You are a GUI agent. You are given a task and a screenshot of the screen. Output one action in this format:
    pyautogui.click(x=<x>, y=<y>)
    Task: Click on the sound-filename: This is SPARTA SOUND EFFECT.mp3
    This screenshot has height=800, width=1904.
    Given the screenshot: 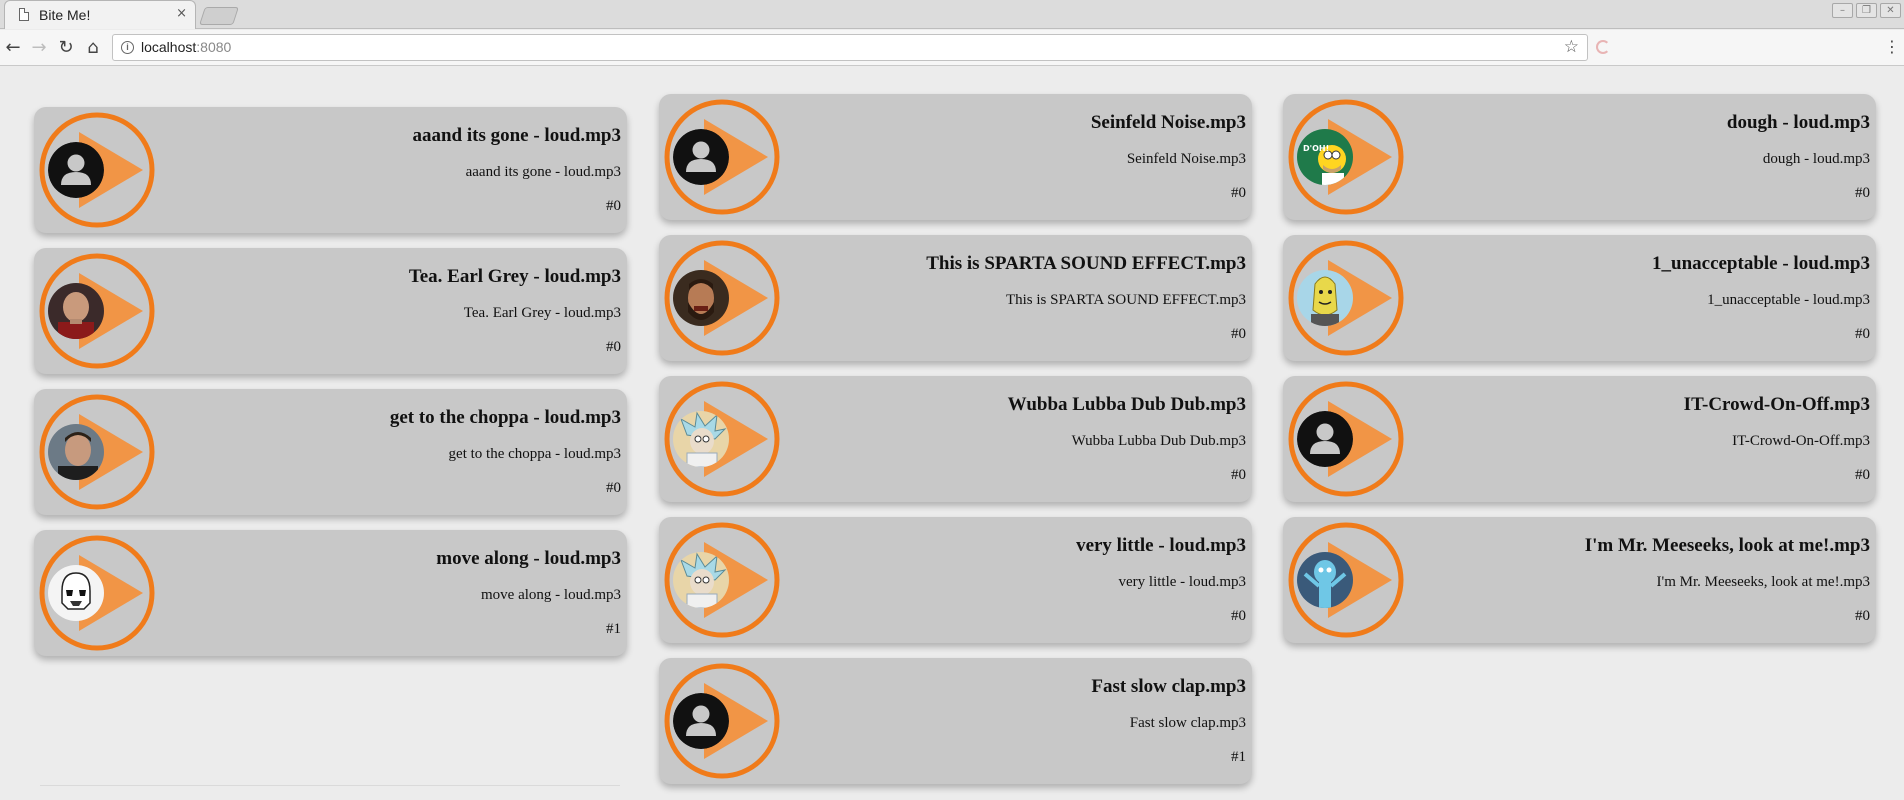 What is the action you would take?
    pyautogui.click(x=1125, y=300)
    